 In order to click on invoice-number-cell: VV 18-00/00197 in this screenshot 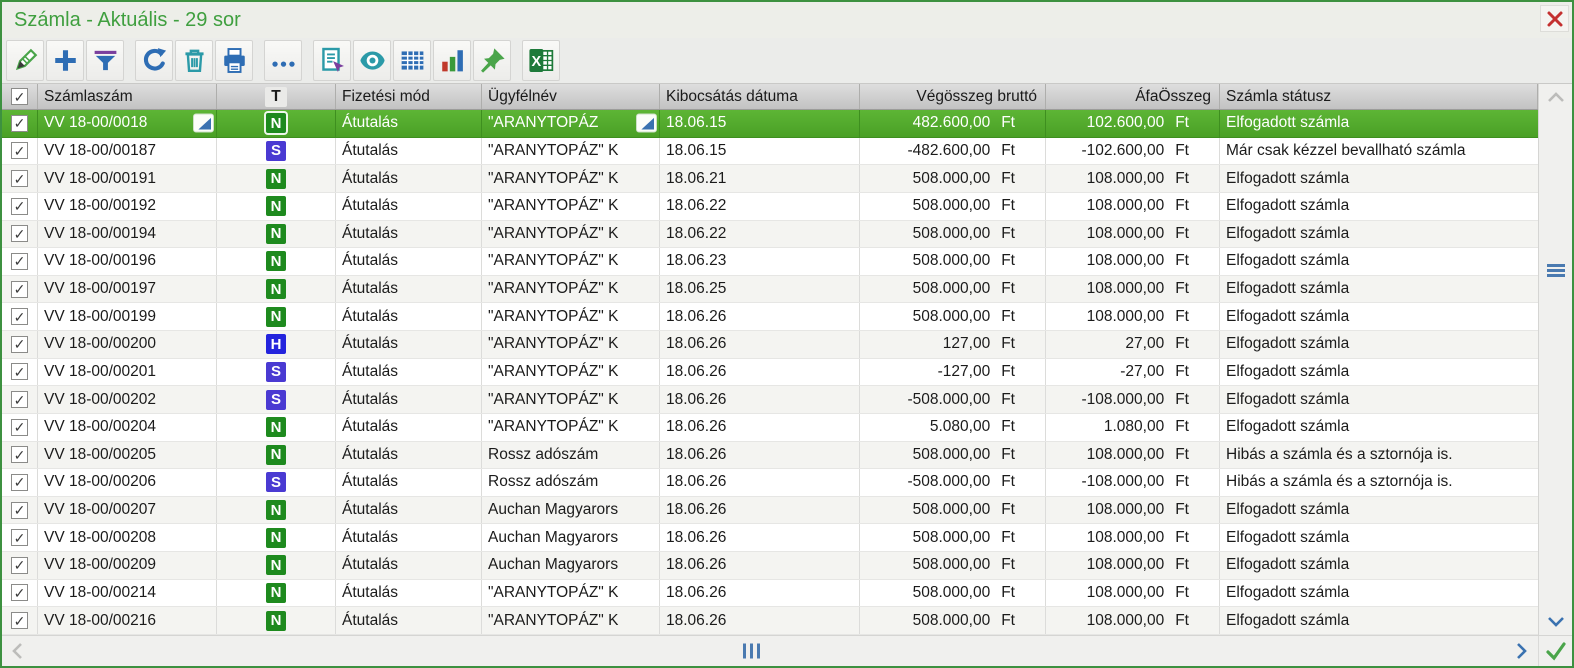, I will do `click(127, 289)`.